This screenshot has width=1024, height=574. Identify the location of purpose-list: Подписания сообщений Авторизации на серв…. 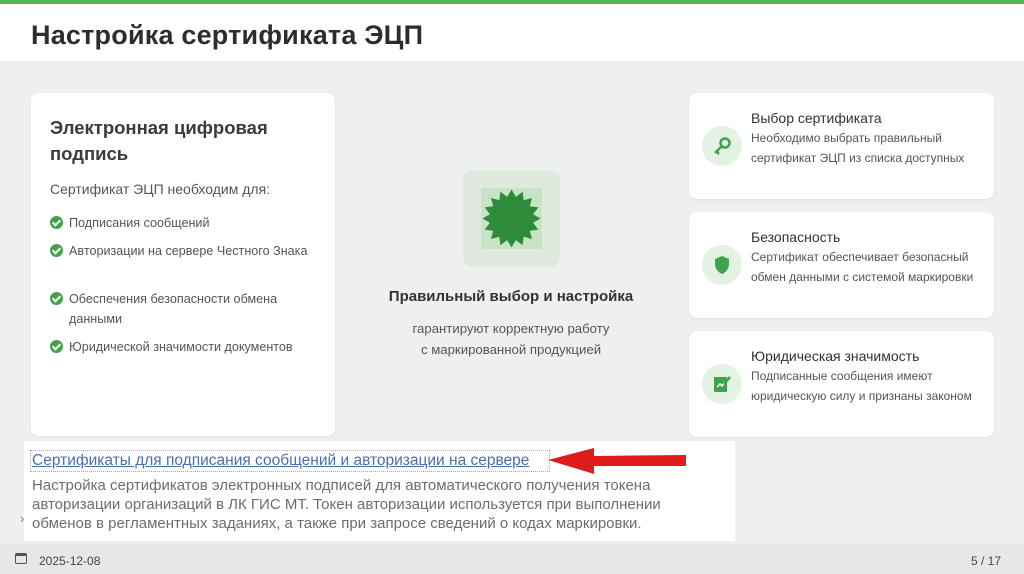
(185, 285).